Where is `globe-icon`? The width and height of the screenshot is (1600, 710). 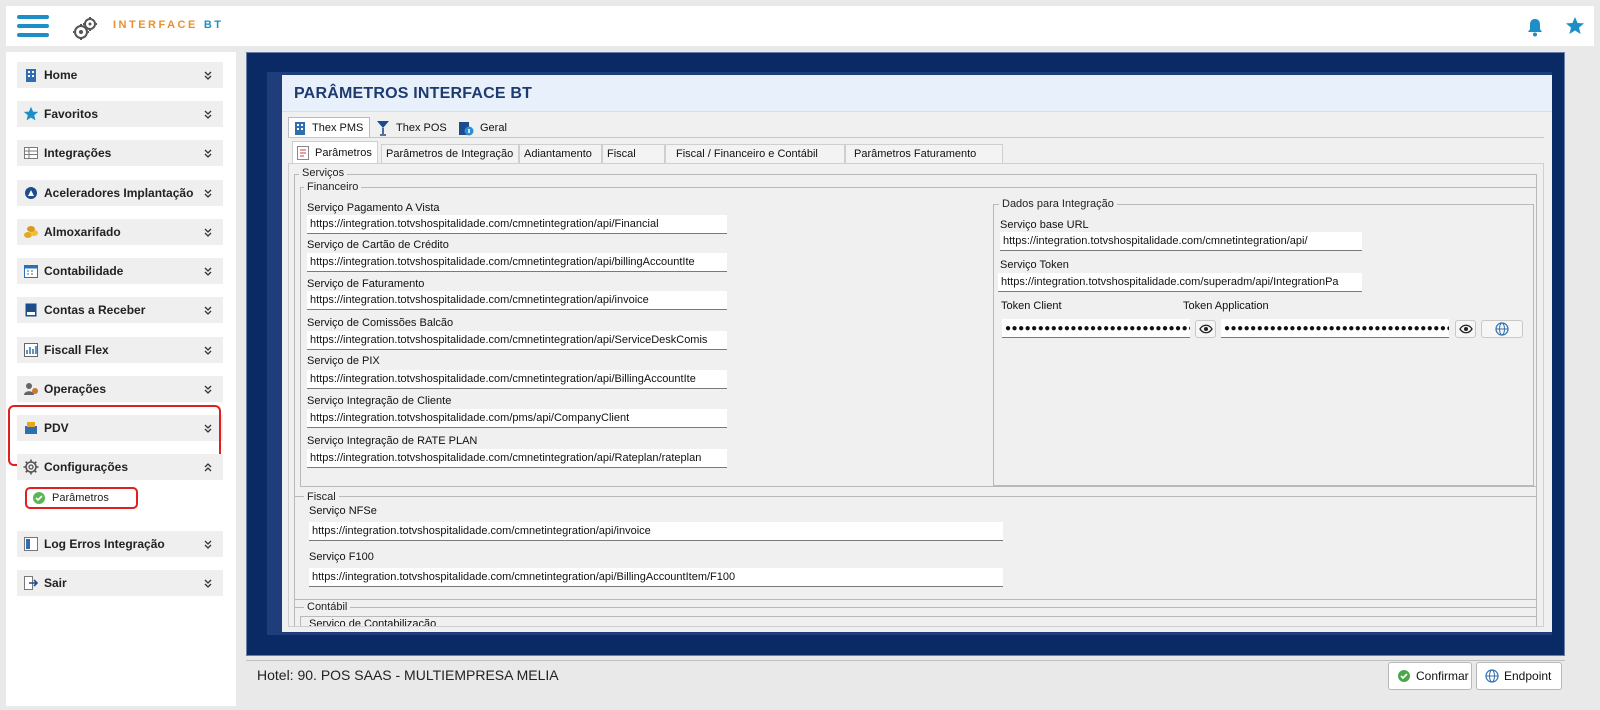
globe-icon is located at coordinates (1492, 676).